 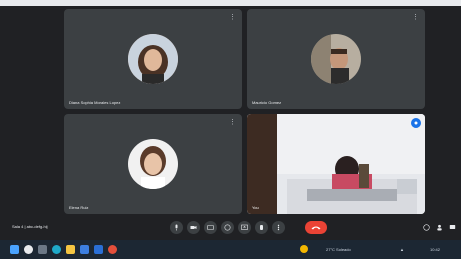 I want to click on mail-icon, so click(x=98, y=249).